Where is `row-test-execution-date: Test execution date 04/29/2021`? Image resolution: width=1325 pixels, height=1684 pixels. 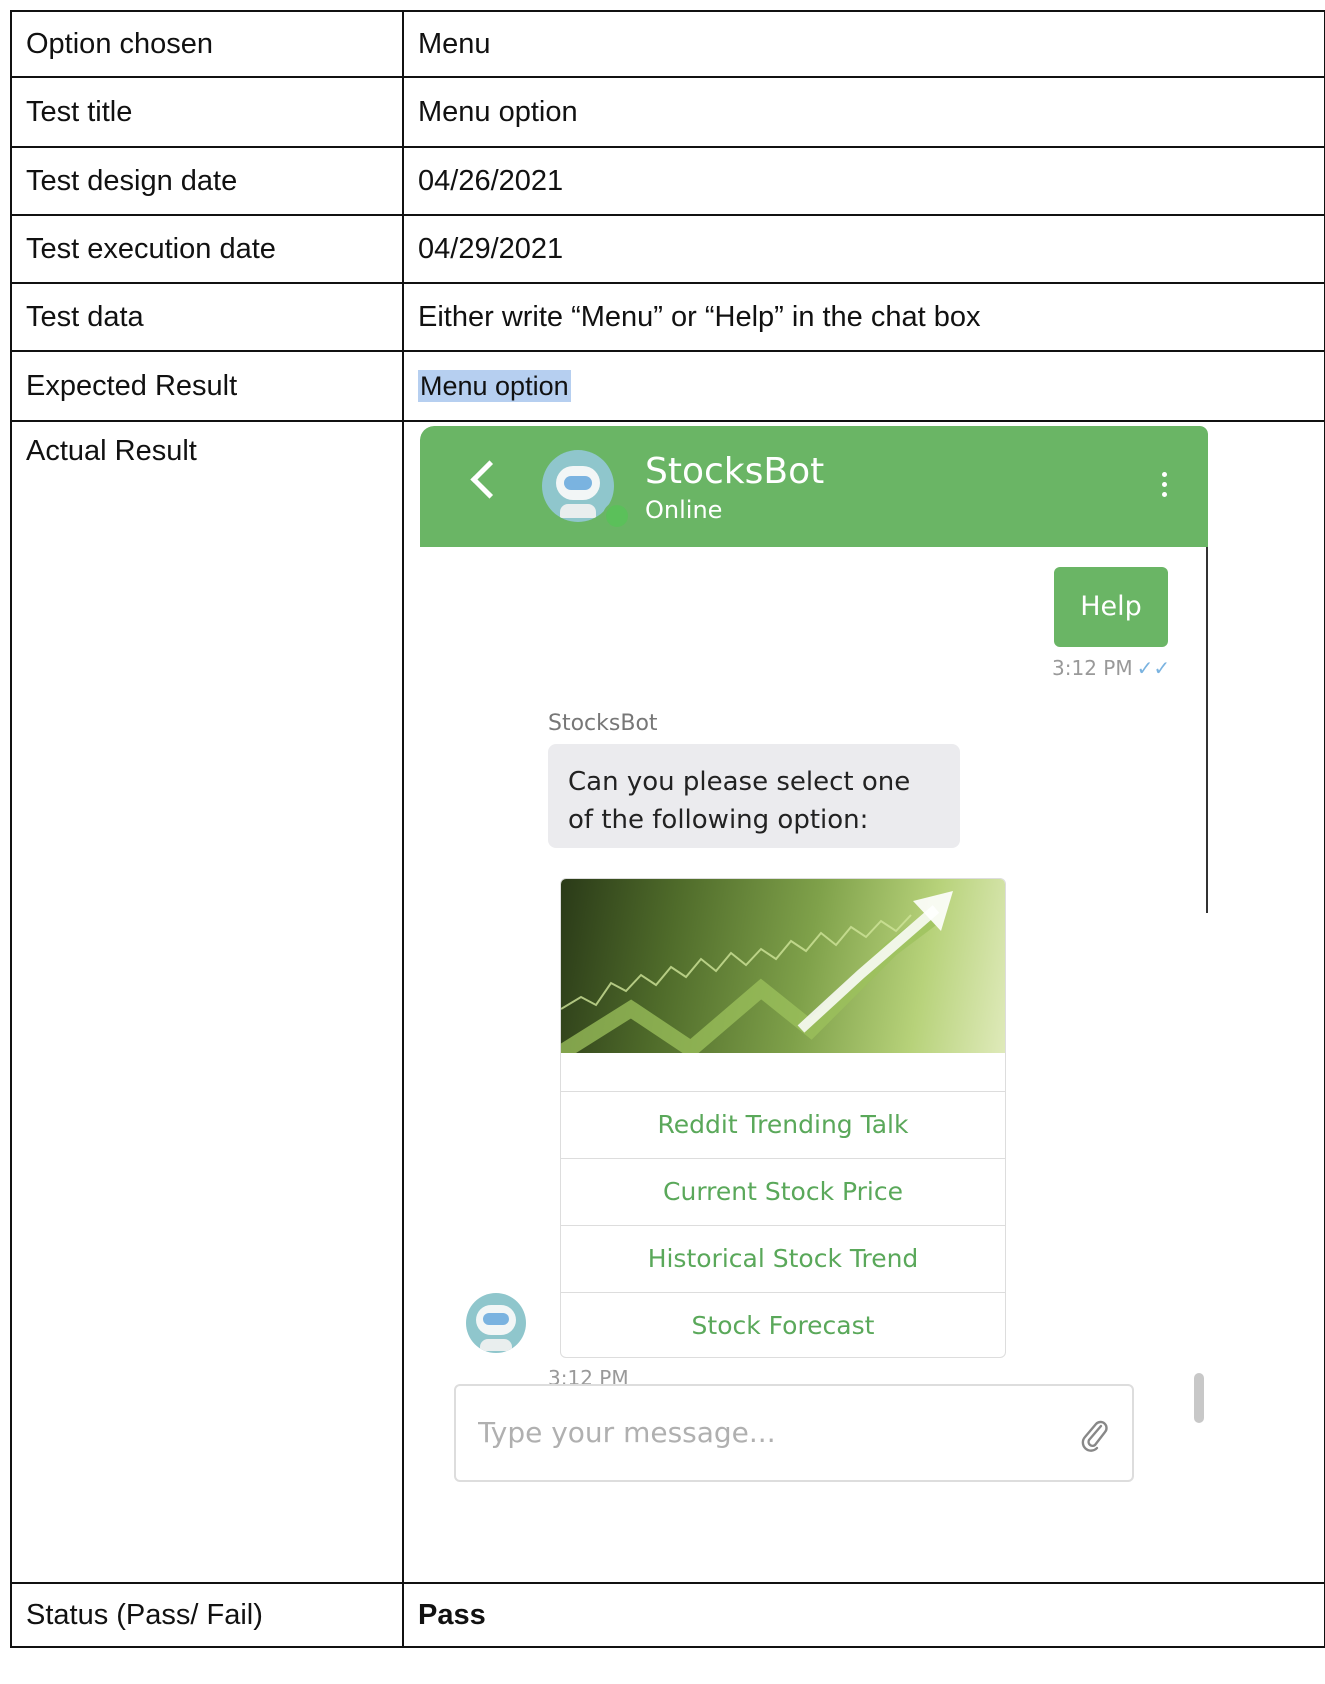 row-test-execution-date: Test execution date 04/29/2021 is located at coordinates (667, 249).